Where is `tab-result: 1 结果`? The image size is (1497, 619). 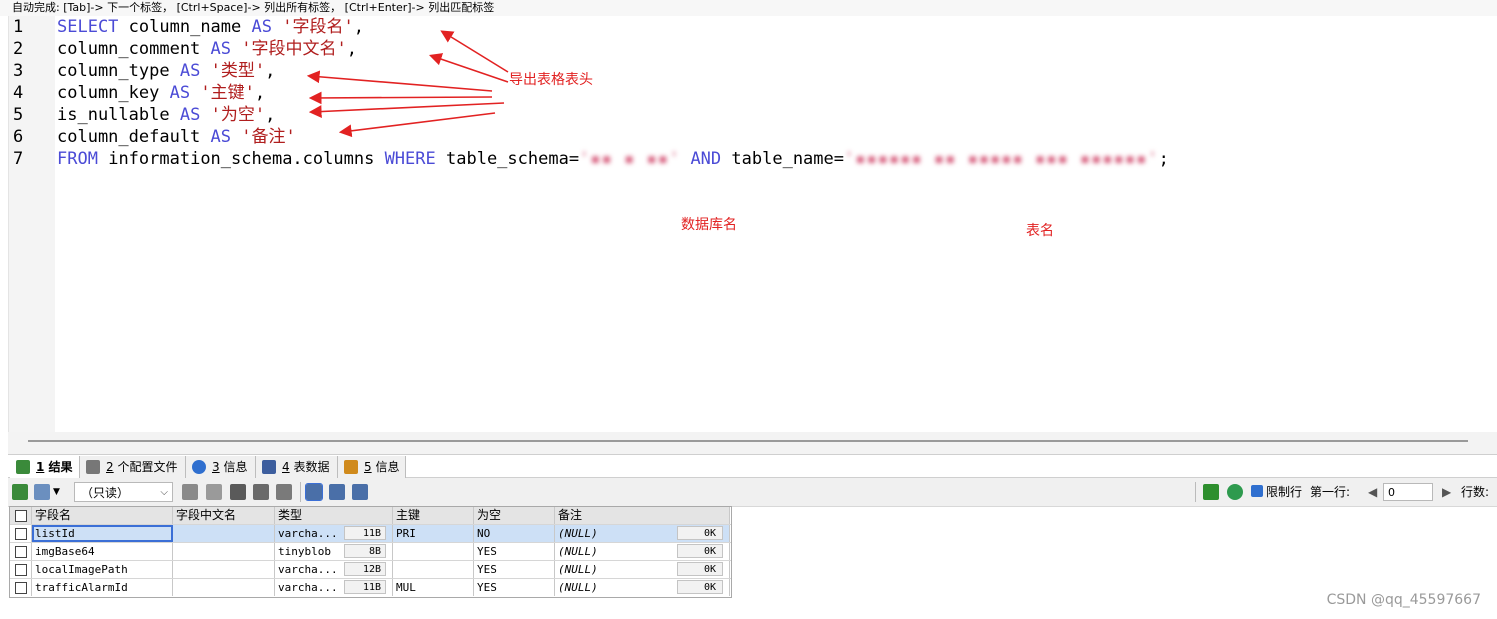
tab-result: 1 结果 is located at coordinates (45, 467).